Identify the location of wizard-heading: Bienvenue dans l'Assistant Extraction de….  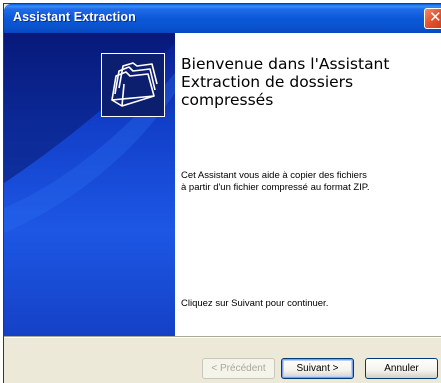
(285, 82).